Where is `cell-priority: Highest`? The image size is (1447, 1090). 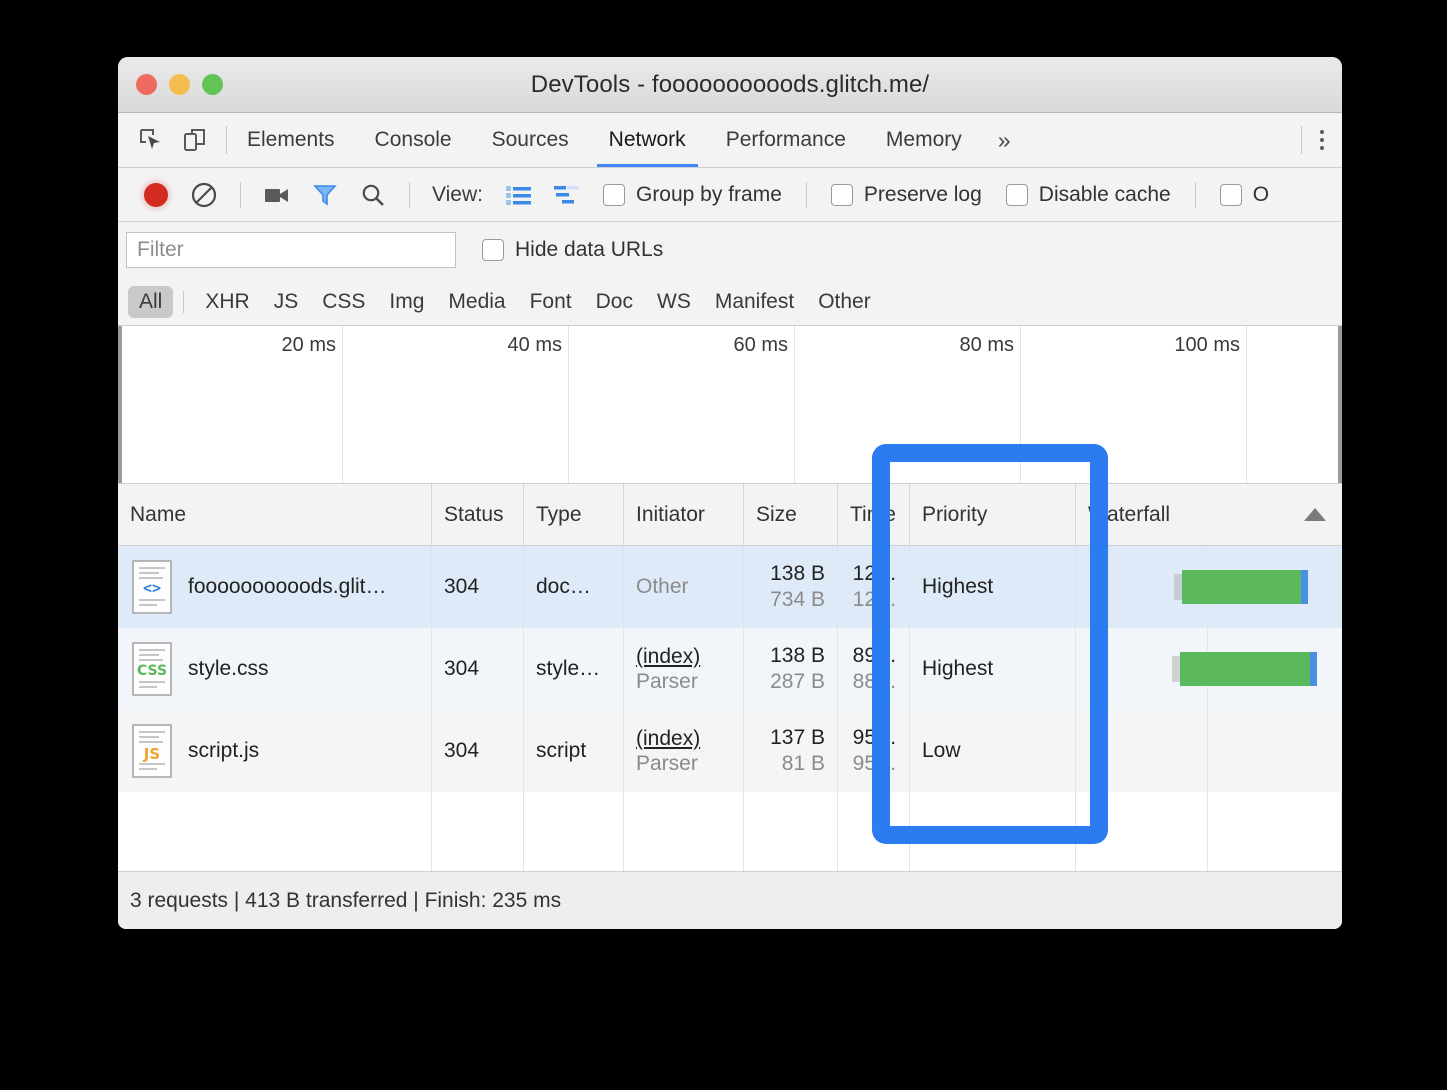 cell-priority: Highest is located at coordinates (993, 669).